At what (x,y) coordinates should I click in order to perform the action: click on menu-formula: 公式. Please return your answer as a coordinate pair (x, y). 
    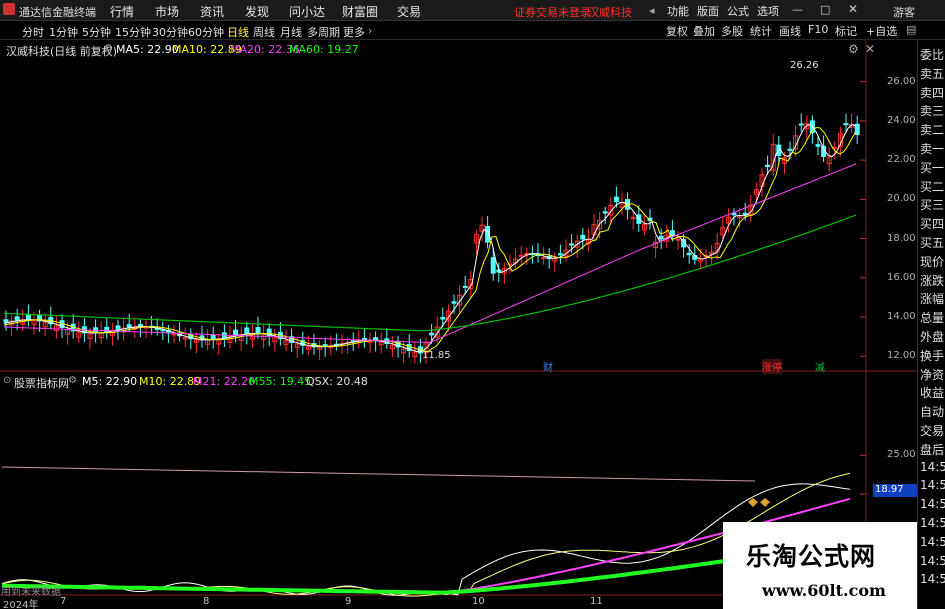
    Looking at the image, I should click on (738, 11).